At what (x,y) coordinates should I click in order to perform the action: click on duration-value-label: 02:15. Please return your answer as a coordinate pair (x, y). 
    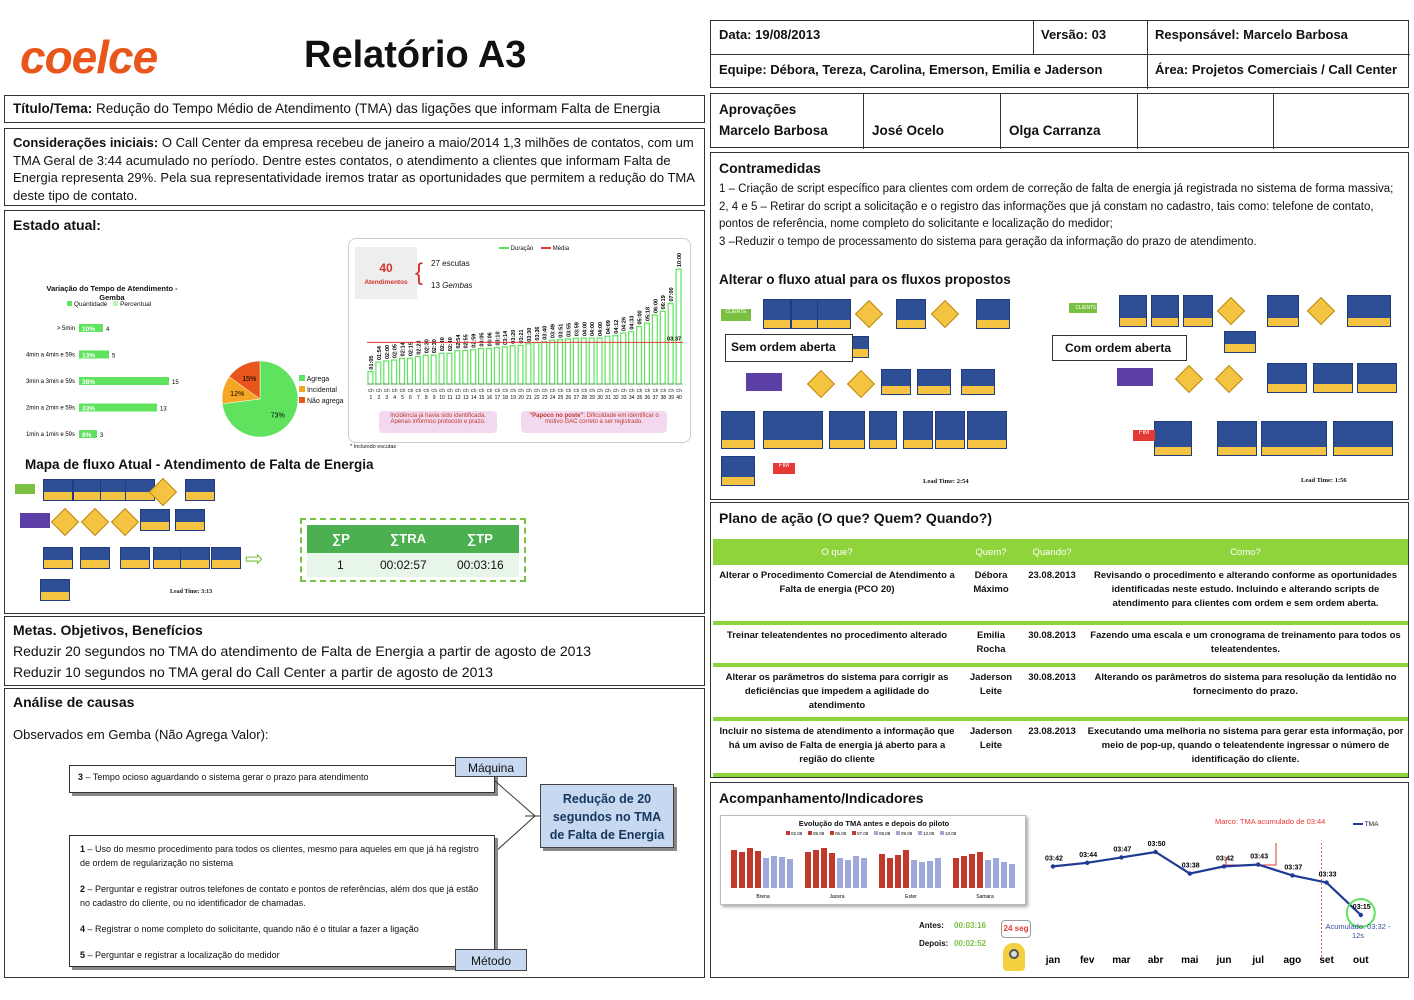
    Looking at the image, I should click on (411, 349).